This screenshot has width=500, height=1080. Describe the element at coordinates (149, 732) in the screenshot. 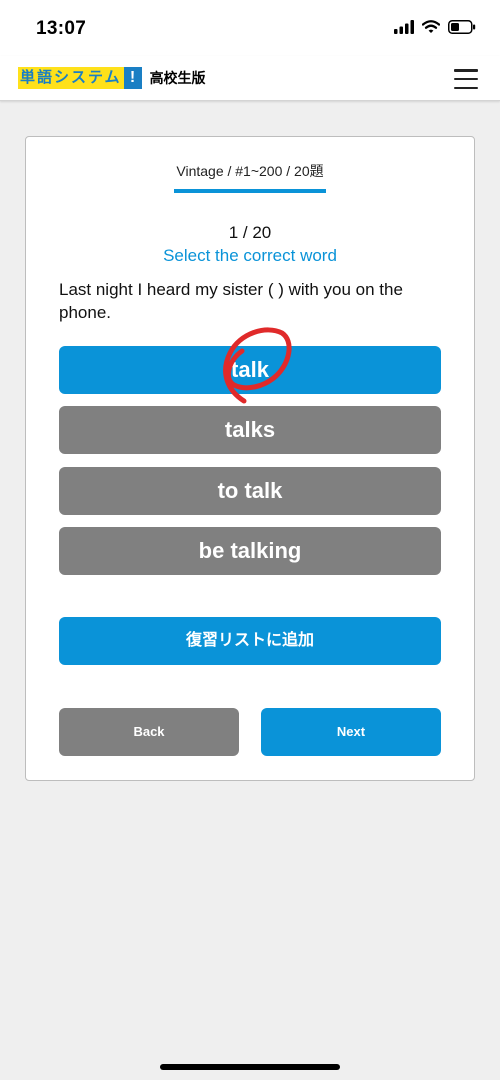

I see `back-button: Back` at that location.